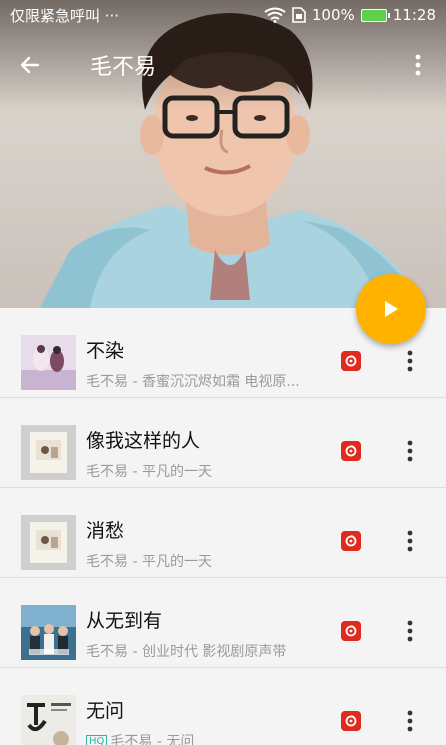 This screenshot has height=745, width=446. Describe the element at coordinates (105, 351) in the screenshot. I see `song-title: 不染` at that location.